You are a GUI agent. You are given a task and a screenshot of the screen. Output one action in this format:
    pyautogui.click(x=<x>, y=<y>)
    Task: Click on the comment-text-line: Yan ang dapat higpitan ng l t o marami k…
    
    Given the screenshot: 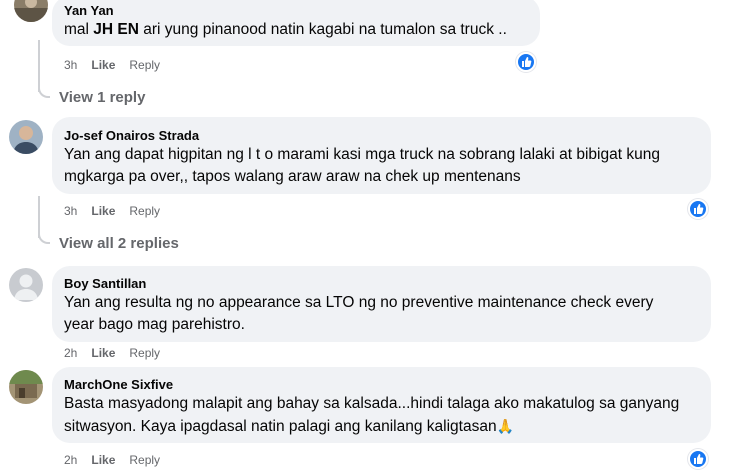 What is the action you would take?
    pyautogui.click(x=362, y=154)
    